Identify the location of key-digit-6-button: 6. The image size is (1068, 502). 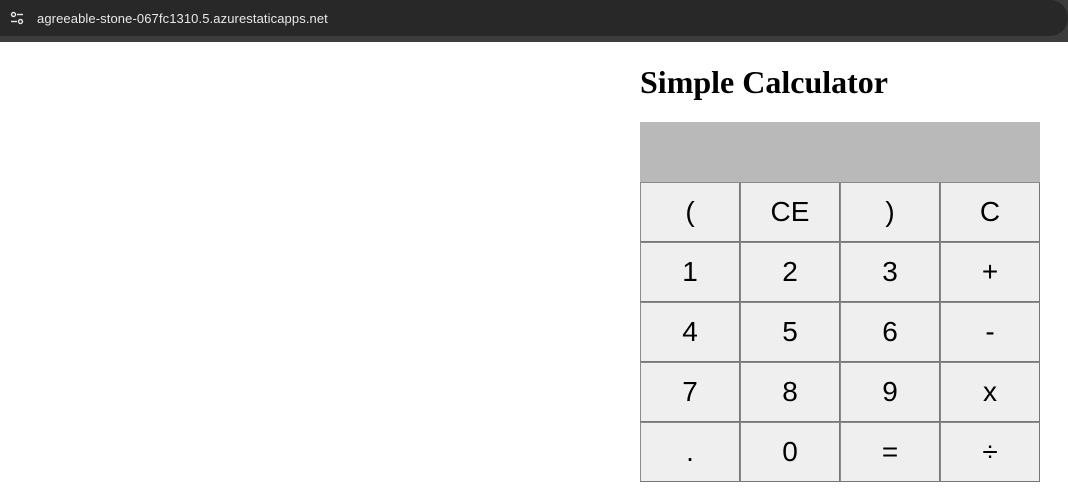
(890, 332).